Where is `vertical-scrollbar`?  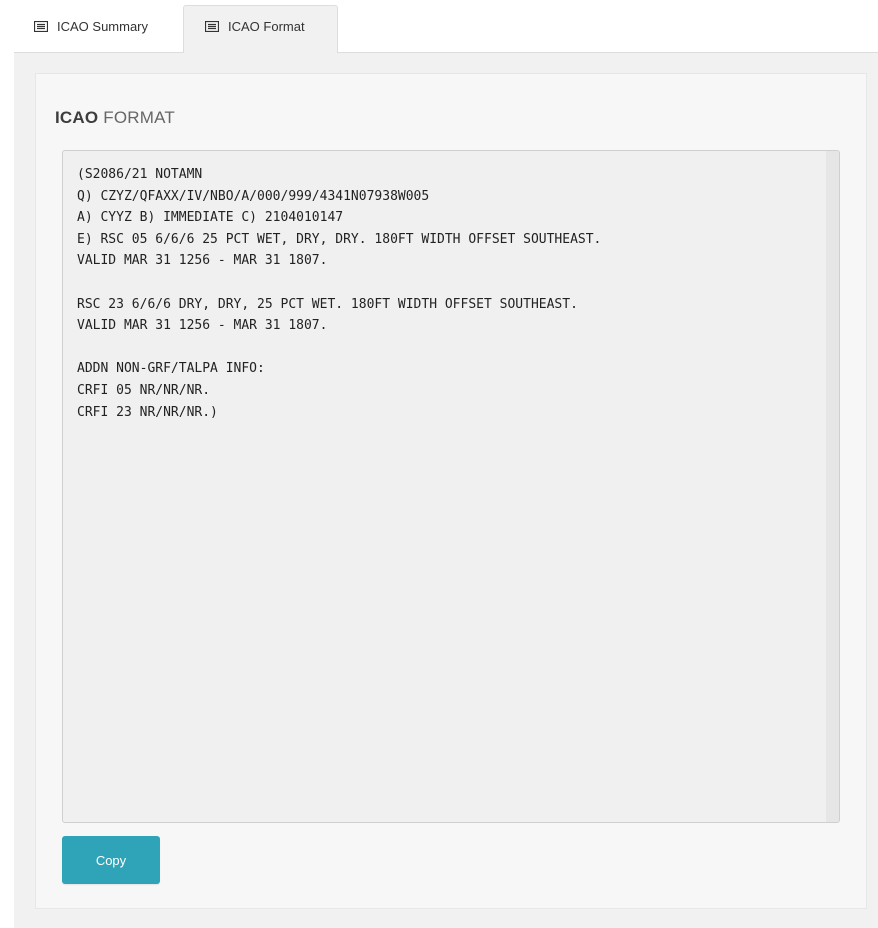 vertical-scrollbar is located at coordinates (832, 486).